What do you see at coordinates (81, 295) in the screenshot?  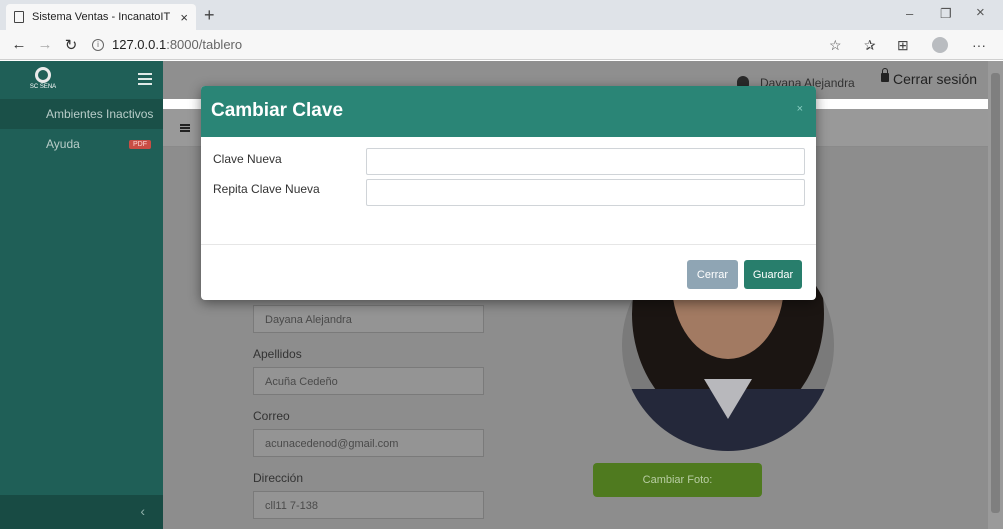 I see `sidebar: SC SENA Ambientes Inactivos Ayuda PDF ‹` at bounding box center [81, 295].